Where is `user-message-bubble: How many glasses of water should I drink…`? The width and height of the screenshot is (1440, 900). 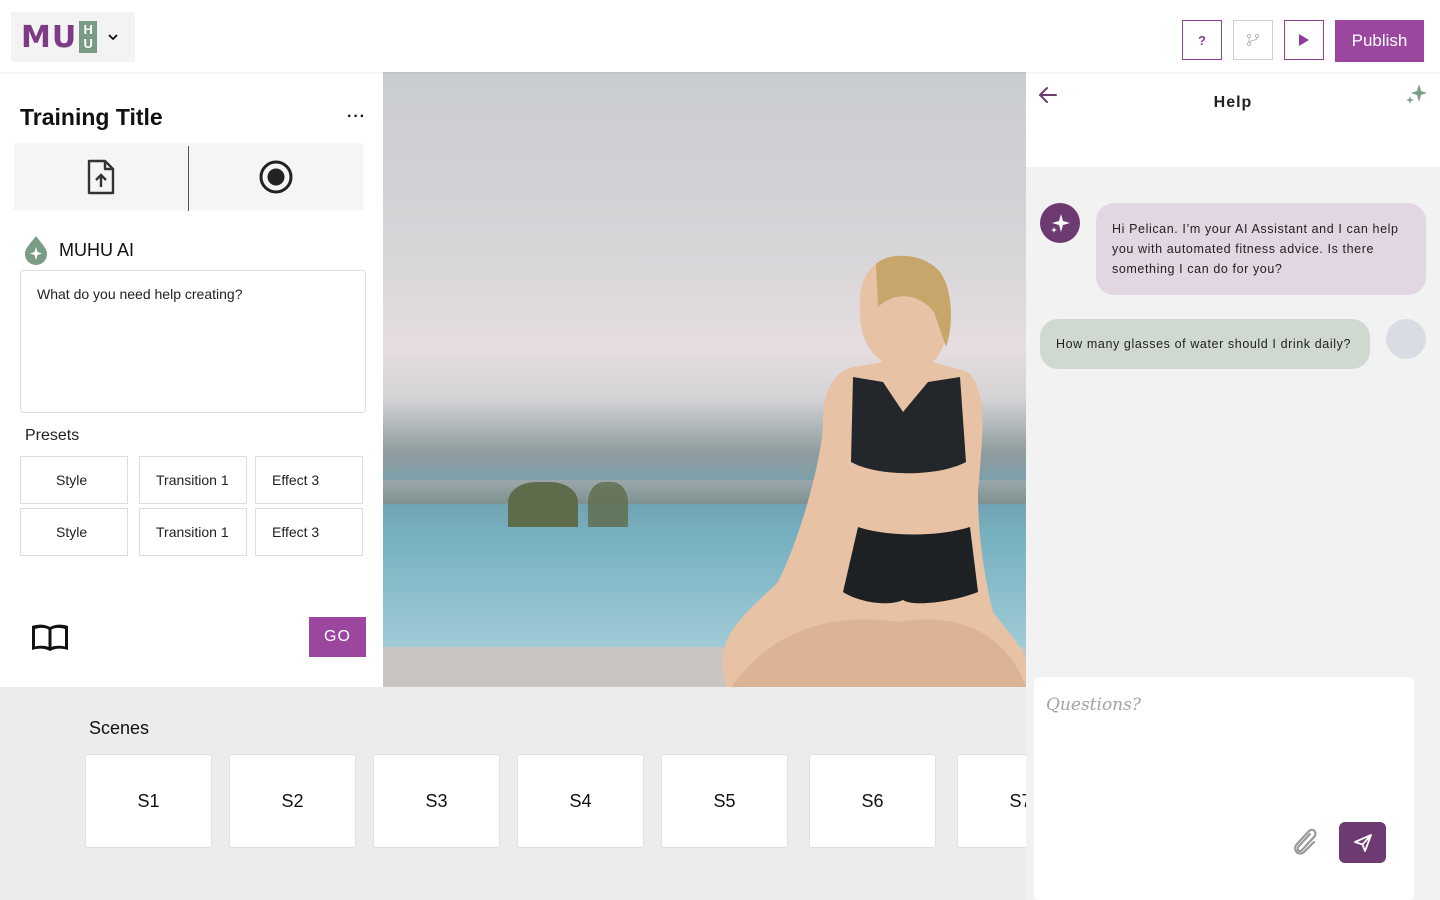 user-message-bubble: How many glasses of water should I drink… is located at coordinates (1205, 344).